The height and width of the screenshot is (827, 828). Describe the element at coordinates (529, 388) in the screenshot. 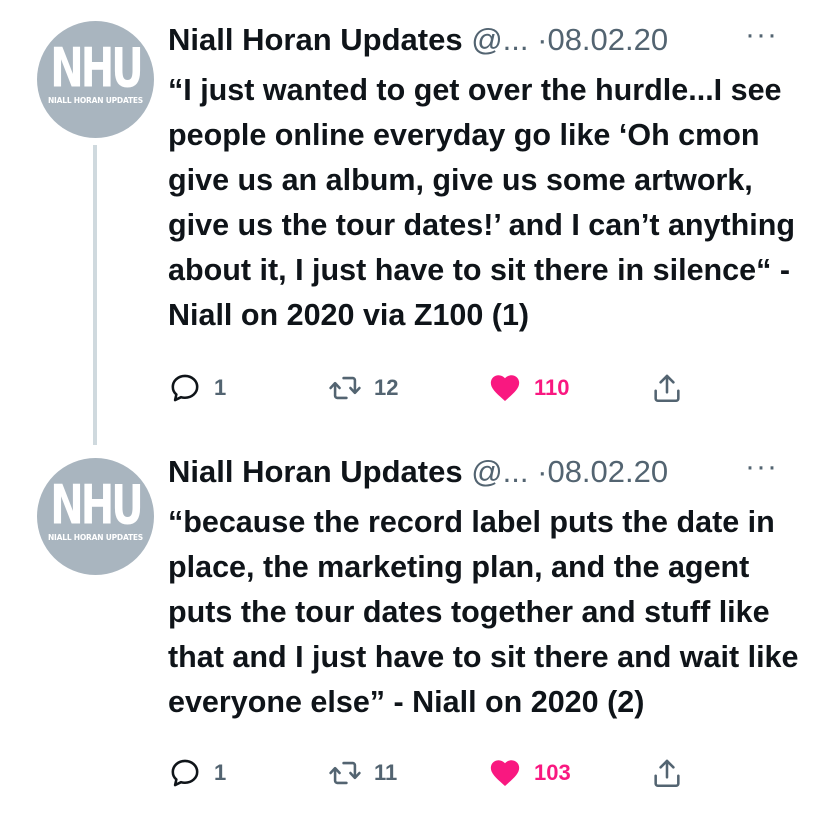

I see `like-button: 110` at that location.